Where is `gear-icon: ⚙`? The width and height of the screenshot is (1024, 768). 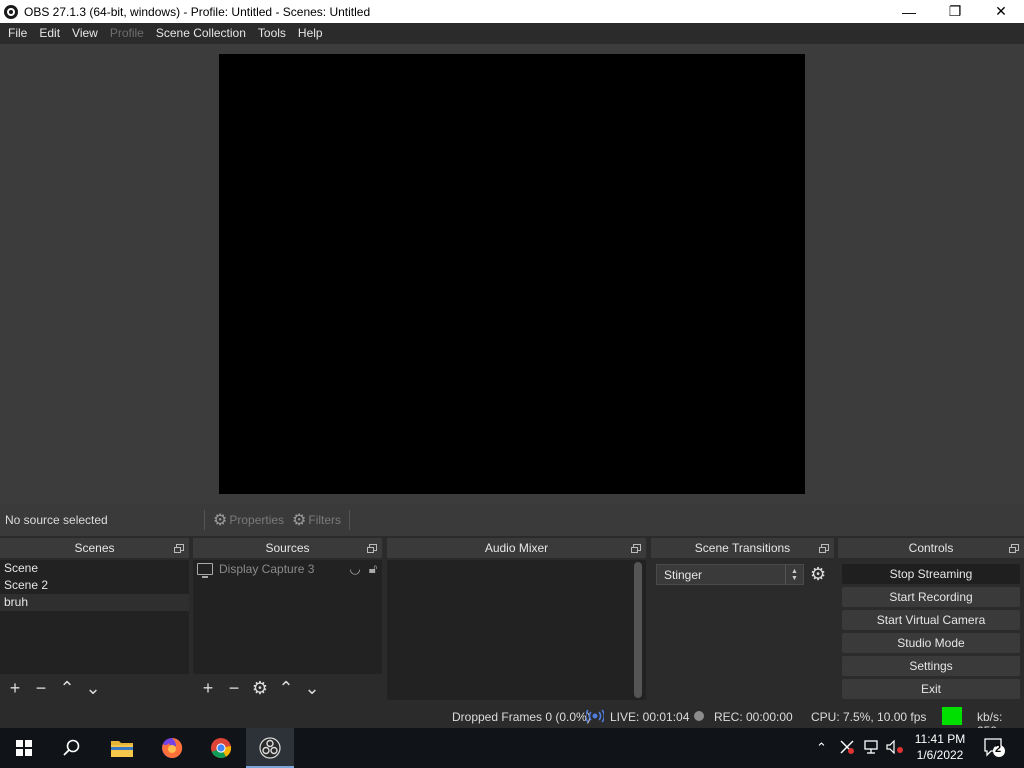 gear-icon: ⚙ is located at coordinates (220, 520).